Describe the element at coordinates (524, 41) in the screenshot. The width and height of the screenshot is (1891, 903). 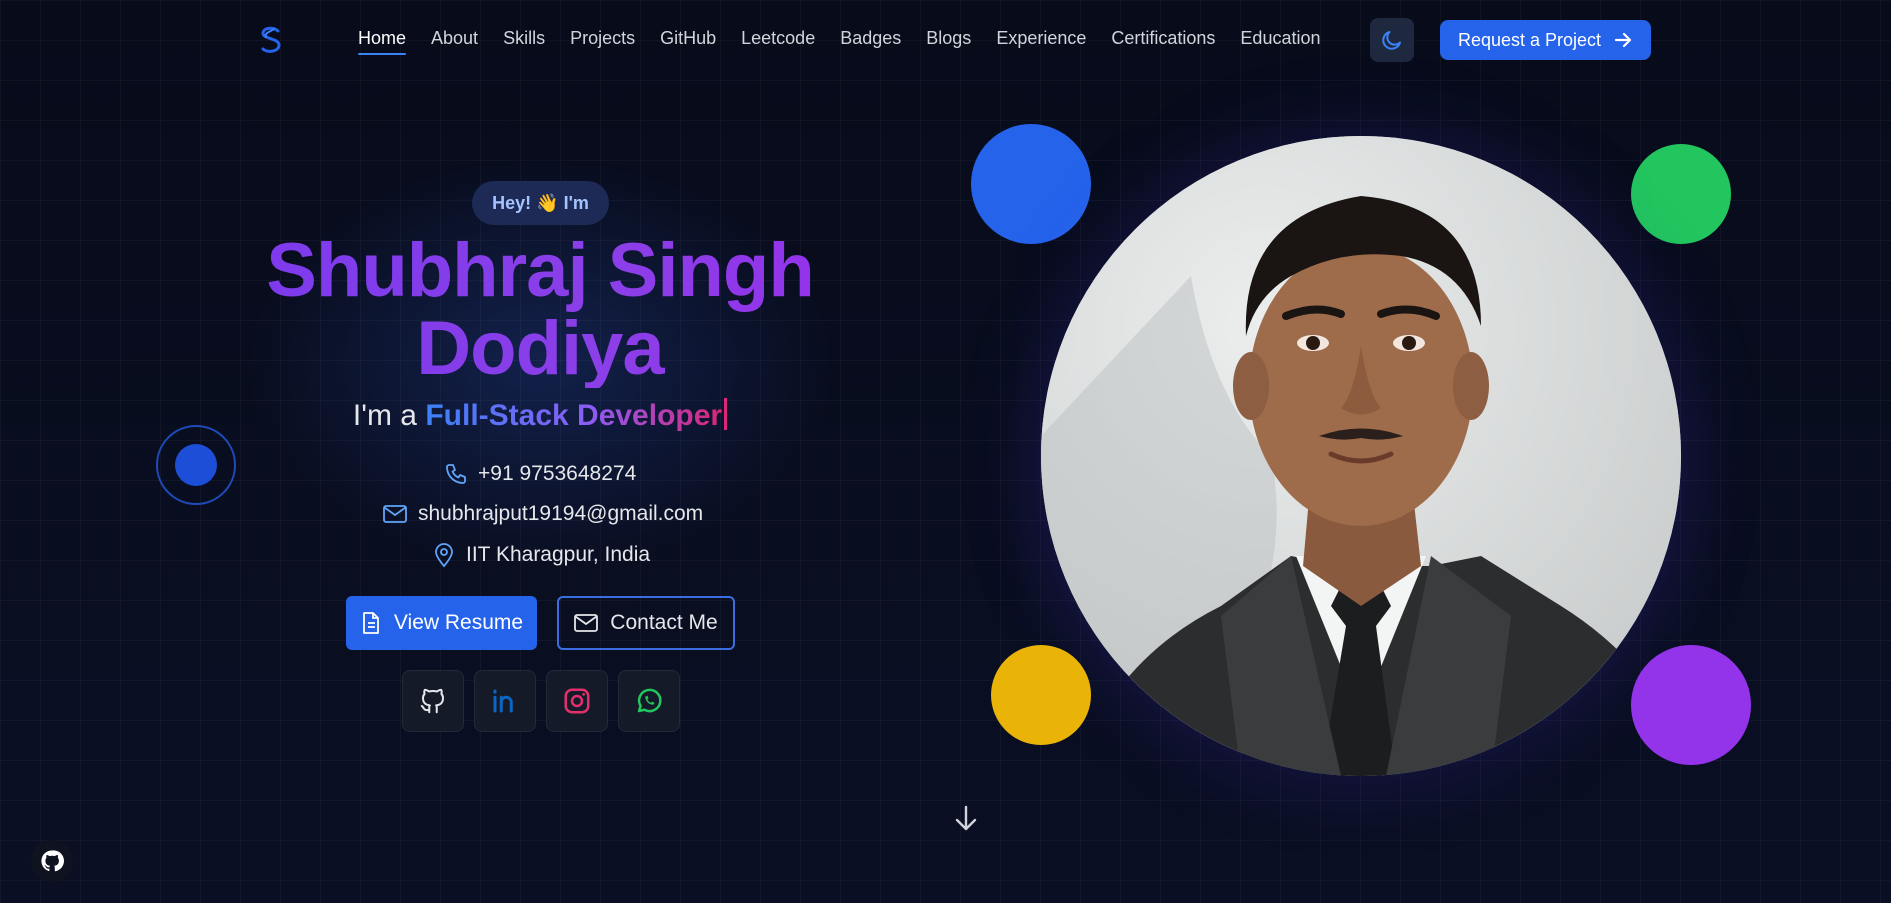
I see `nav-skills: Skills` at that location.